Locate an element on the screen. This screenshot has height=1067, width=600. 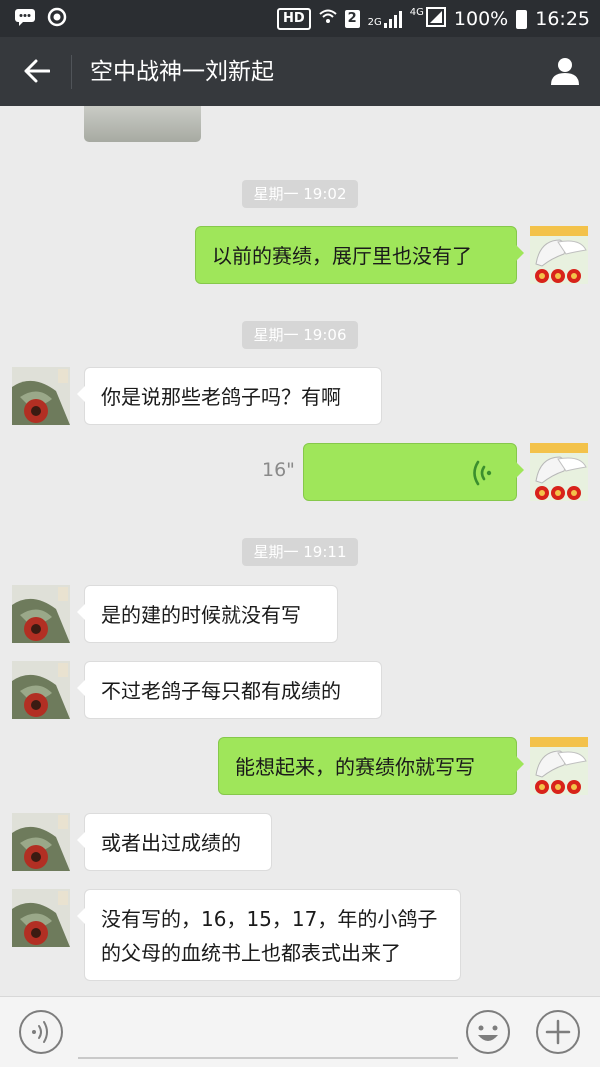
back-arrow-icon is located at coordinates (37, 71).